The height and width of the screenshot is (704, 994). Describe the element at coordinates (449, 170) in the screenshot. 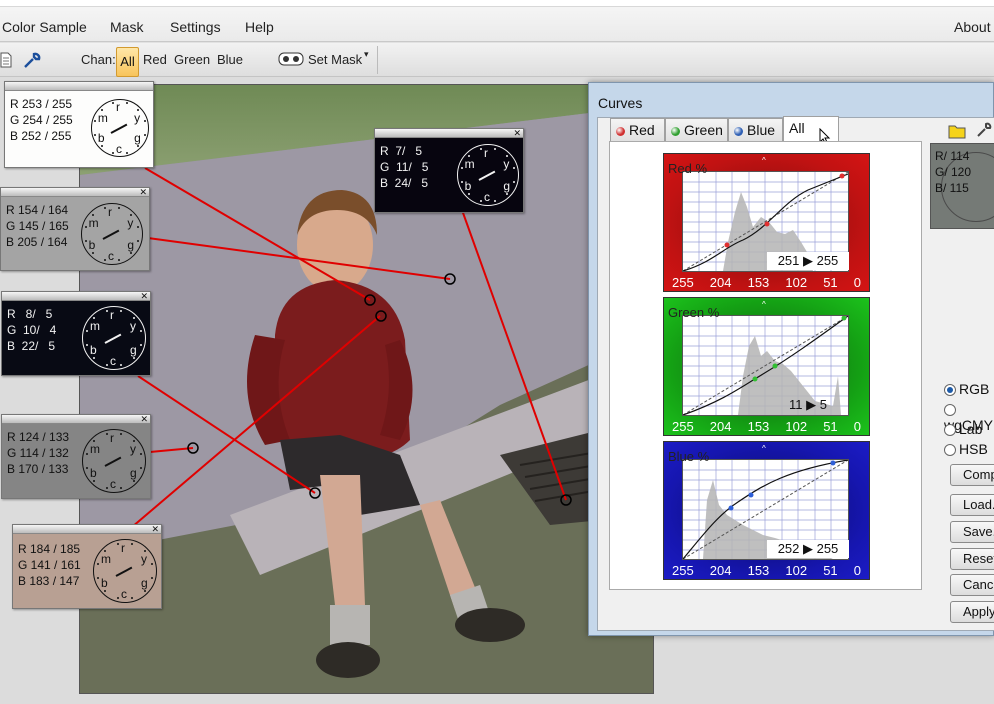

I see `sampler-panel-2: ✕ R 7/ 5 G 11/ 5 B 24/ 5 rygcbm` at that location.